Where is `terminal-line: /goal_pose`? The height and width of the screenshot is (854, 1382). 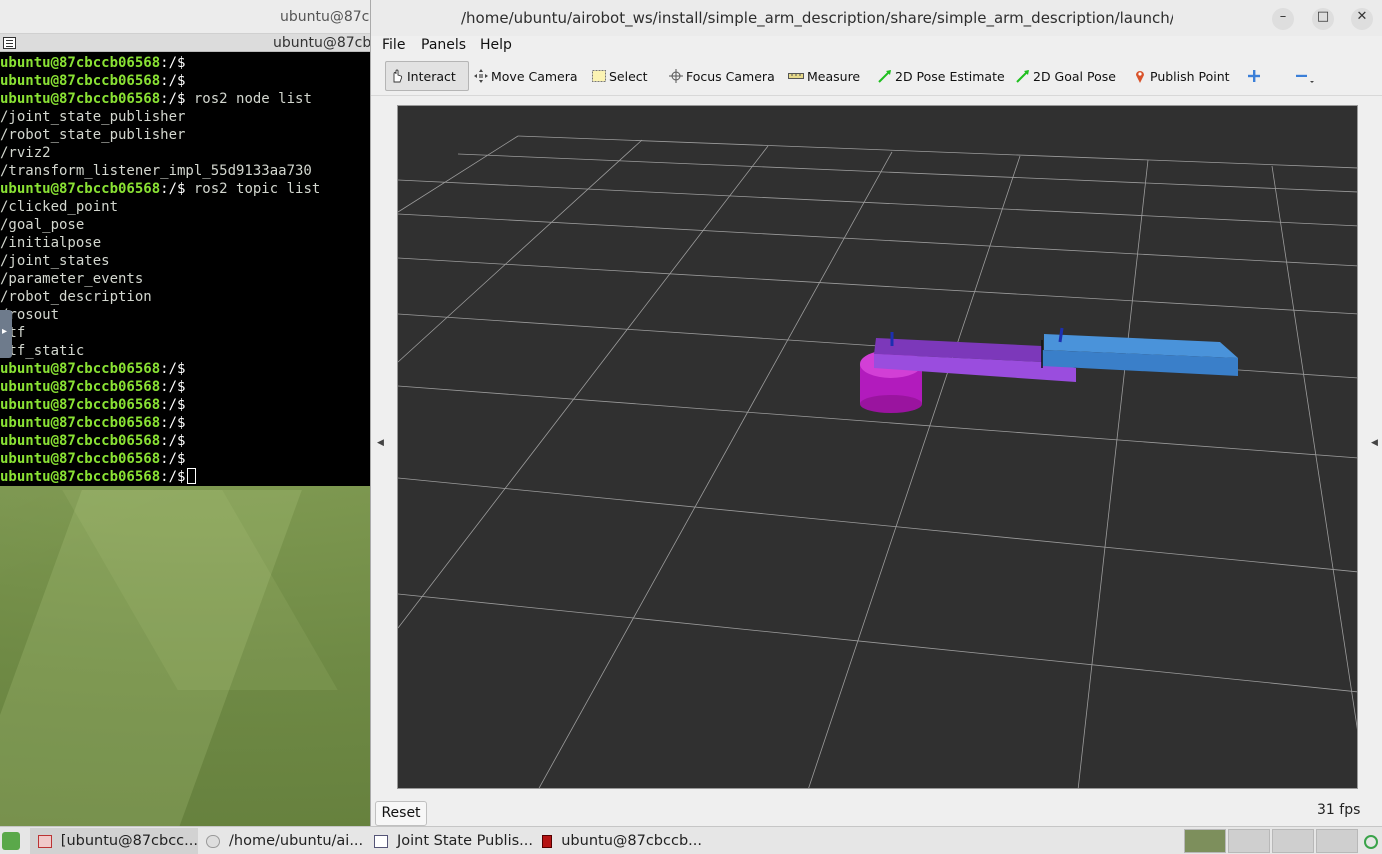 terminal-line: /goal_pose is located at coordinates (186, 225).